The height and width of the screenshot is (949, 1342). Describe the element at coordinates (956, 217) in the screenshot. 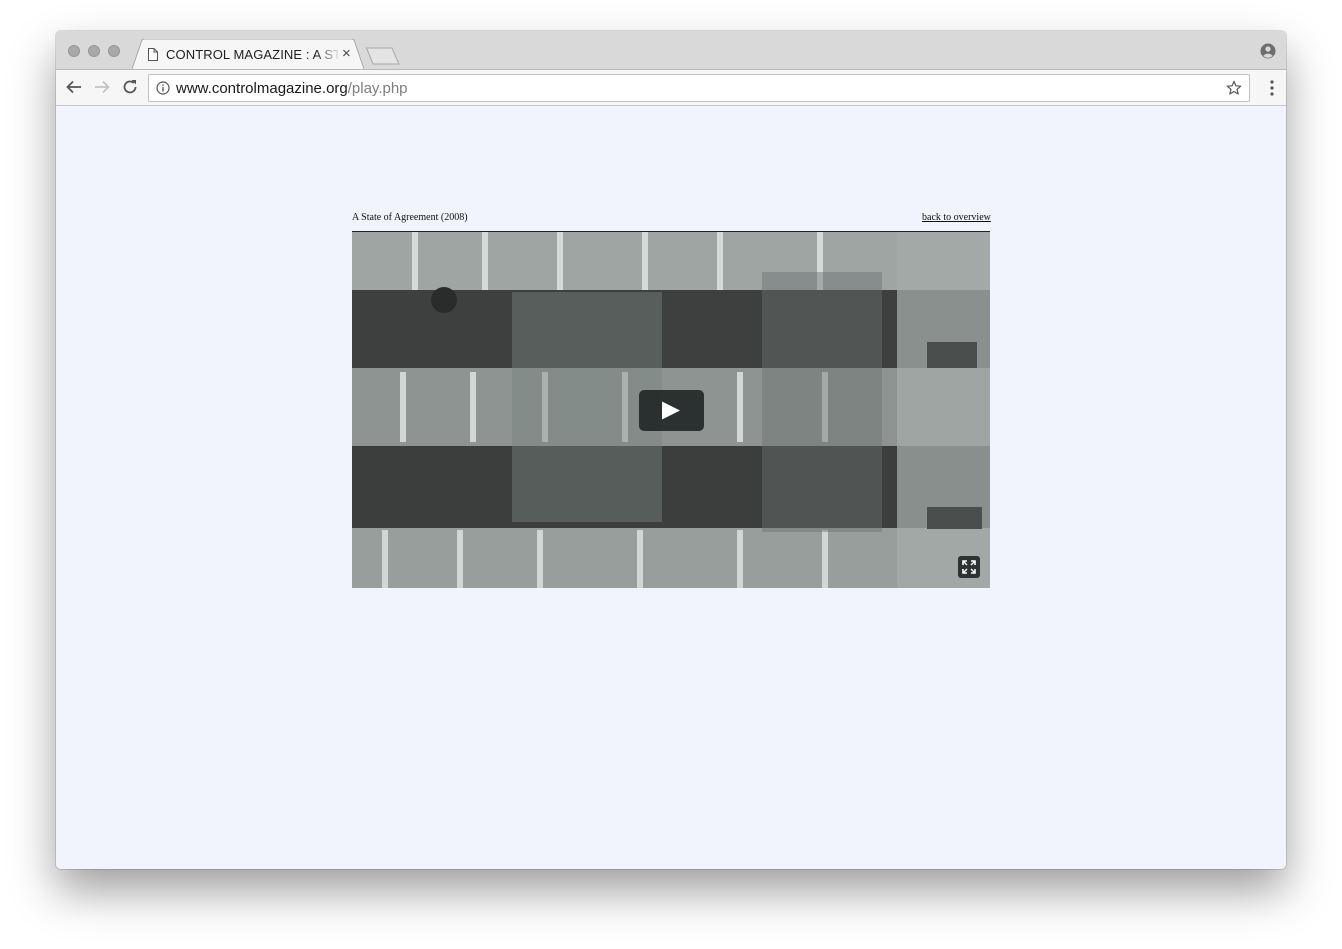

I see `back-to-overview-link: back to overview` at that location.